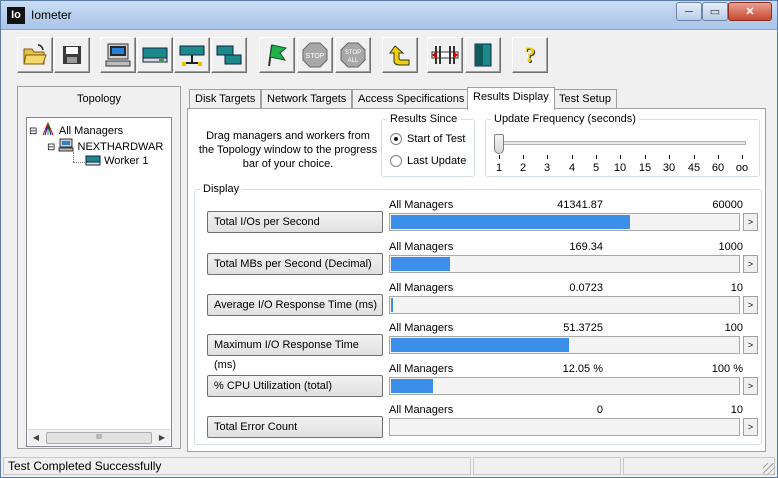 The width and height of the screenshot is (778, 478). I want to click on metric-max: 1000, so click(730, 247).